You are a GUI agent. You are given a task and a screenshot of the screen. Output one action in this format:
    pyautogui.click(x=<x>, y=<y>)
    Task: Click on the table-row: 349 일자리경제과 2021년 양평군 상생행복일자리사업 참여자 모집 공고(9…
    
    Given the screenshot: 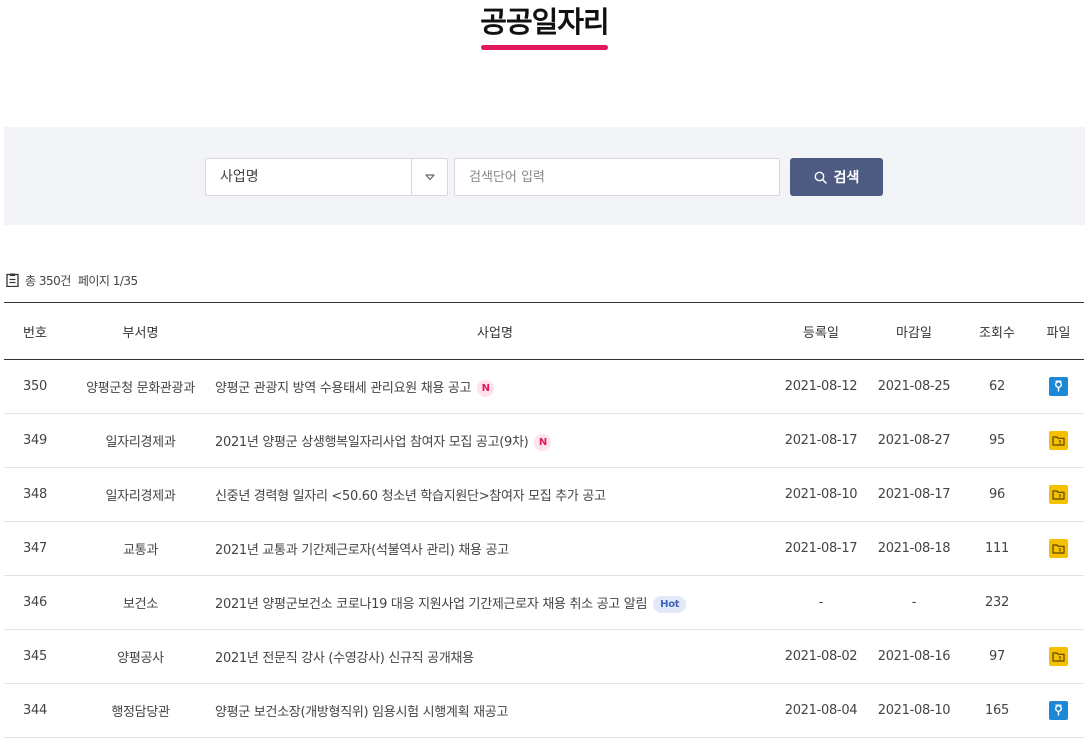 What is the action you would take?
    pyautogui.click(x=544, y=440)
    